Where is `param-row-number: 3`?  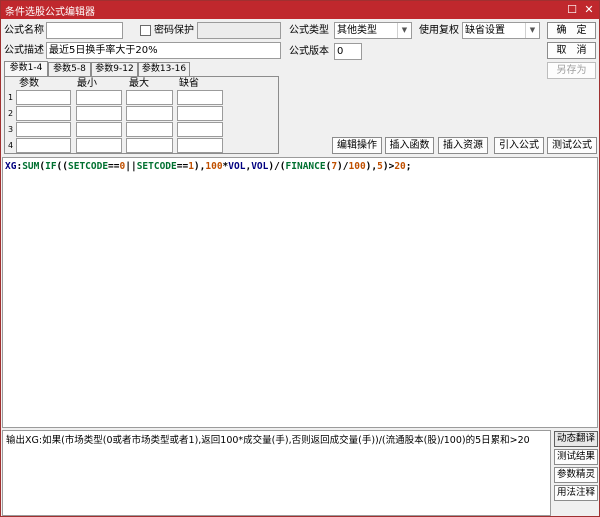 param-row-number: 3 is located at coordinates (11, 129).